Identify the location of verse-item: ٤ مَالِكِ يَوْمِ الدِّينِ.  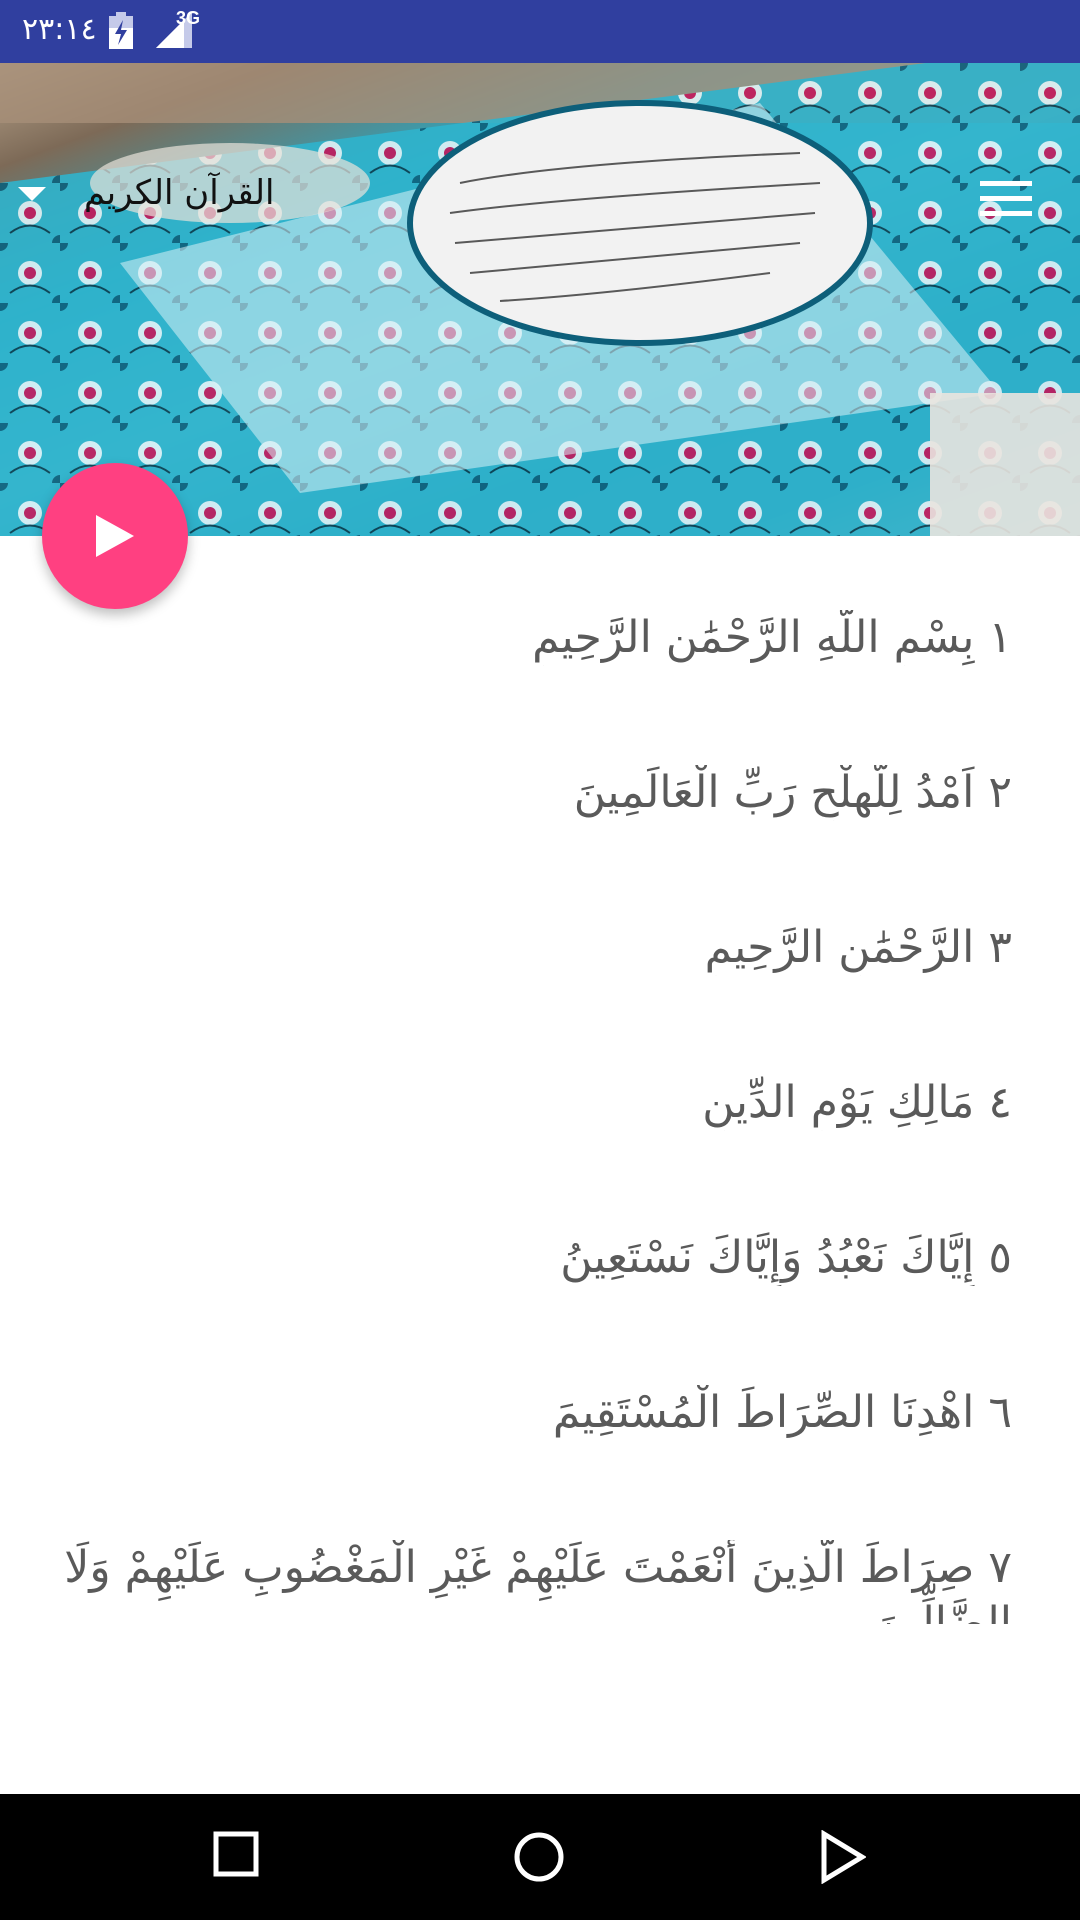
(532, 1103).